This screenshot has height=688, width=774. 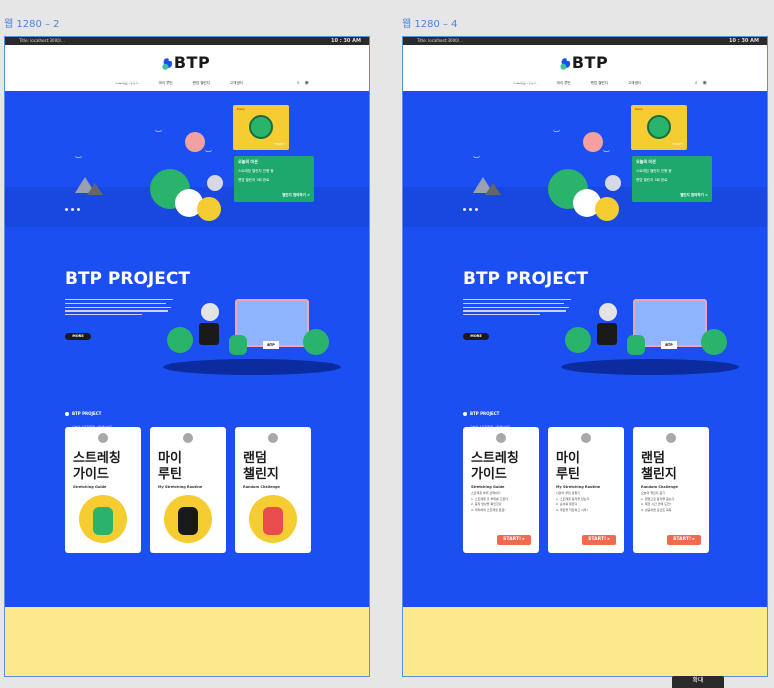 What do you see at coordinates (170, 466) in the screenshot?
I see `card-title: 마이 루틴` at bounding box center [170, 466].